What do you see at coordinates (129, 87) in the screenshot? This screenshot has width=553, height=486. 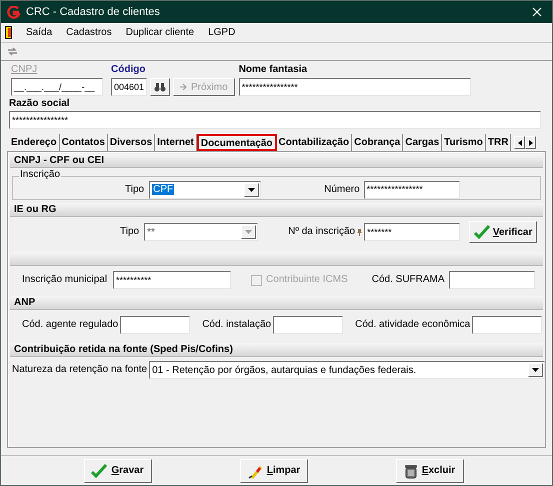 I see `code-field: 004601` at bounding box center [129, 87].